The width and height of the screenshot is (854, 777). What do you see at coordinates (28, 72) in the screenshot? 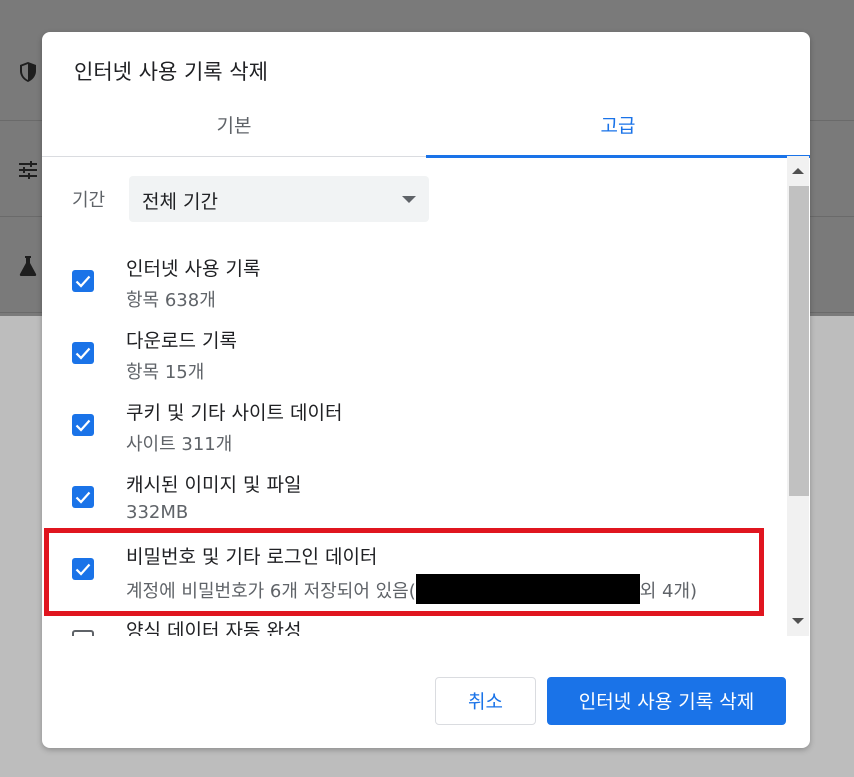
I see `shield-icon` at bounding box center [28, 72].